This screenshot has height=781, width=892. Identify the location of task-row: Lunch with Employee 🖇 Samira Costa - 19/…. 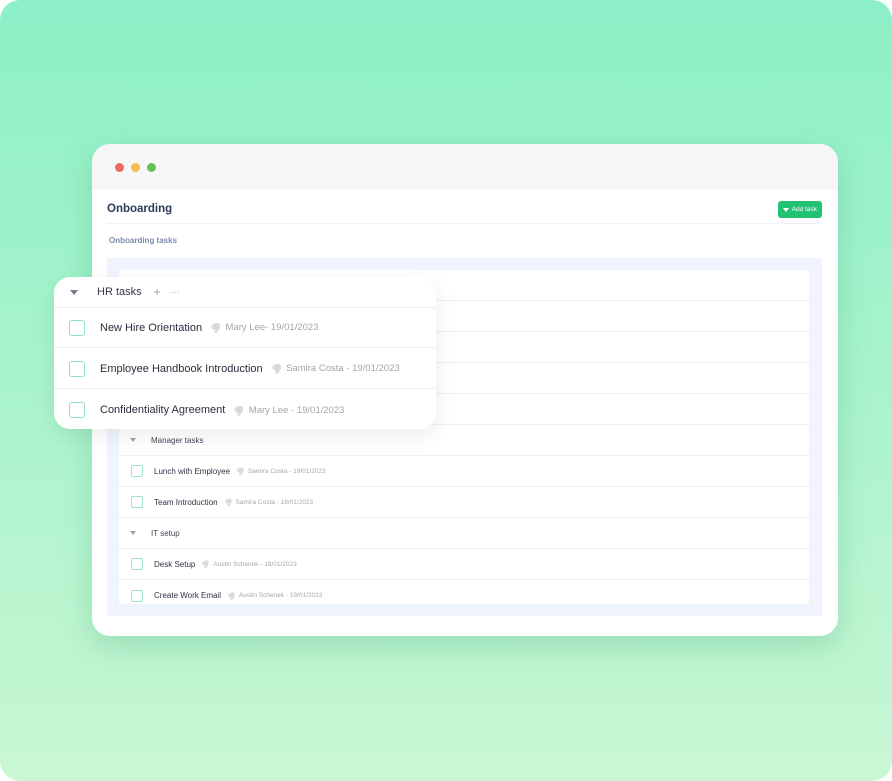
(464, 471).